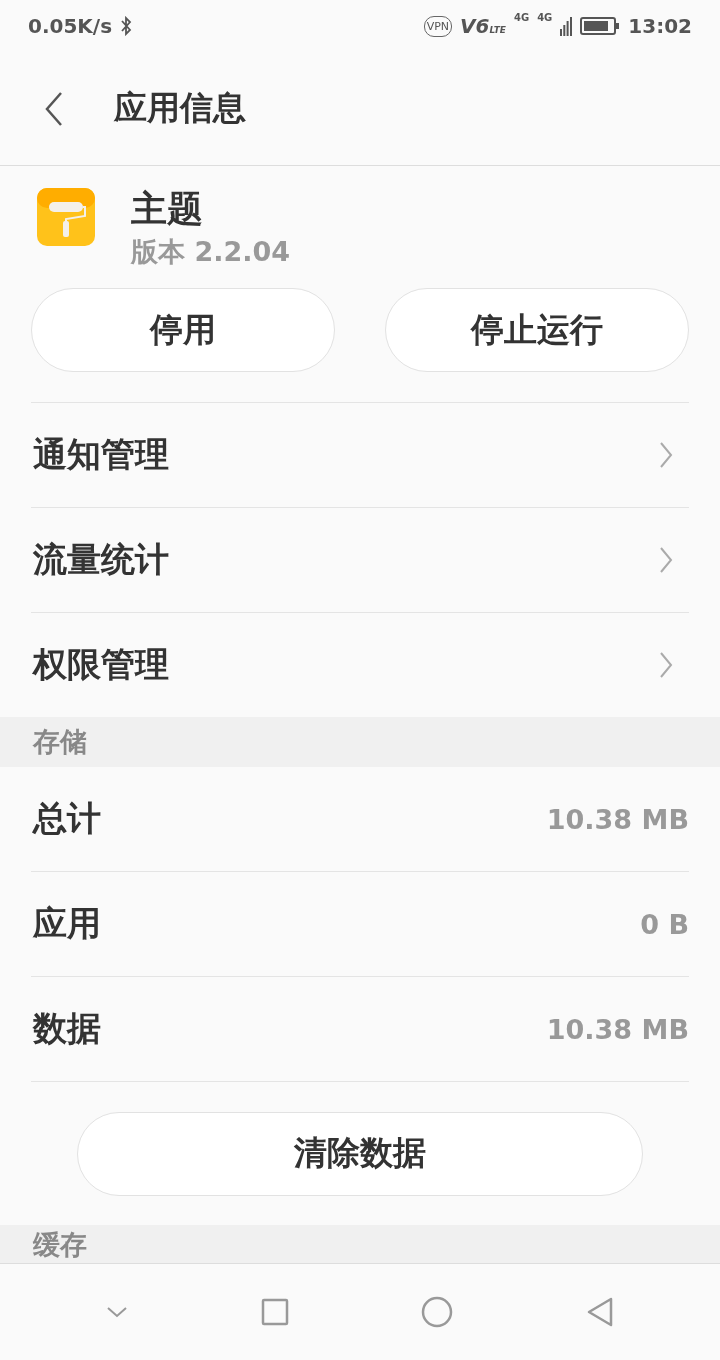 The image size is (720, 1360). I want to click on home-icon, so click(437, 1312).